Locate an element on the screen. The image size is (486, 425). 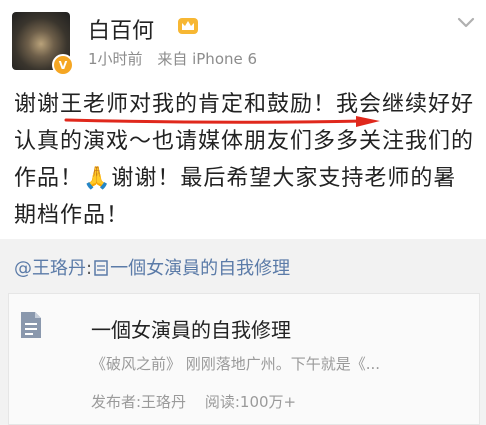
pray-emoji-icon: 🙏 is located at coordinates (97, 178).